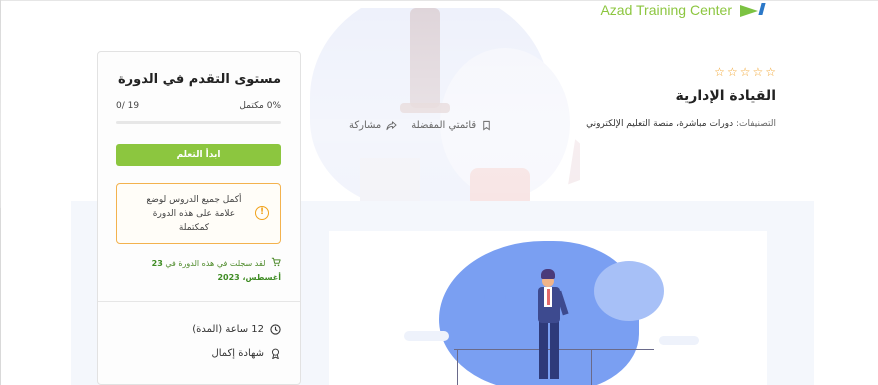 Image resolution: width=878 pixels, height=385 pixels. I want to click on card-divider, so click(199, 301).